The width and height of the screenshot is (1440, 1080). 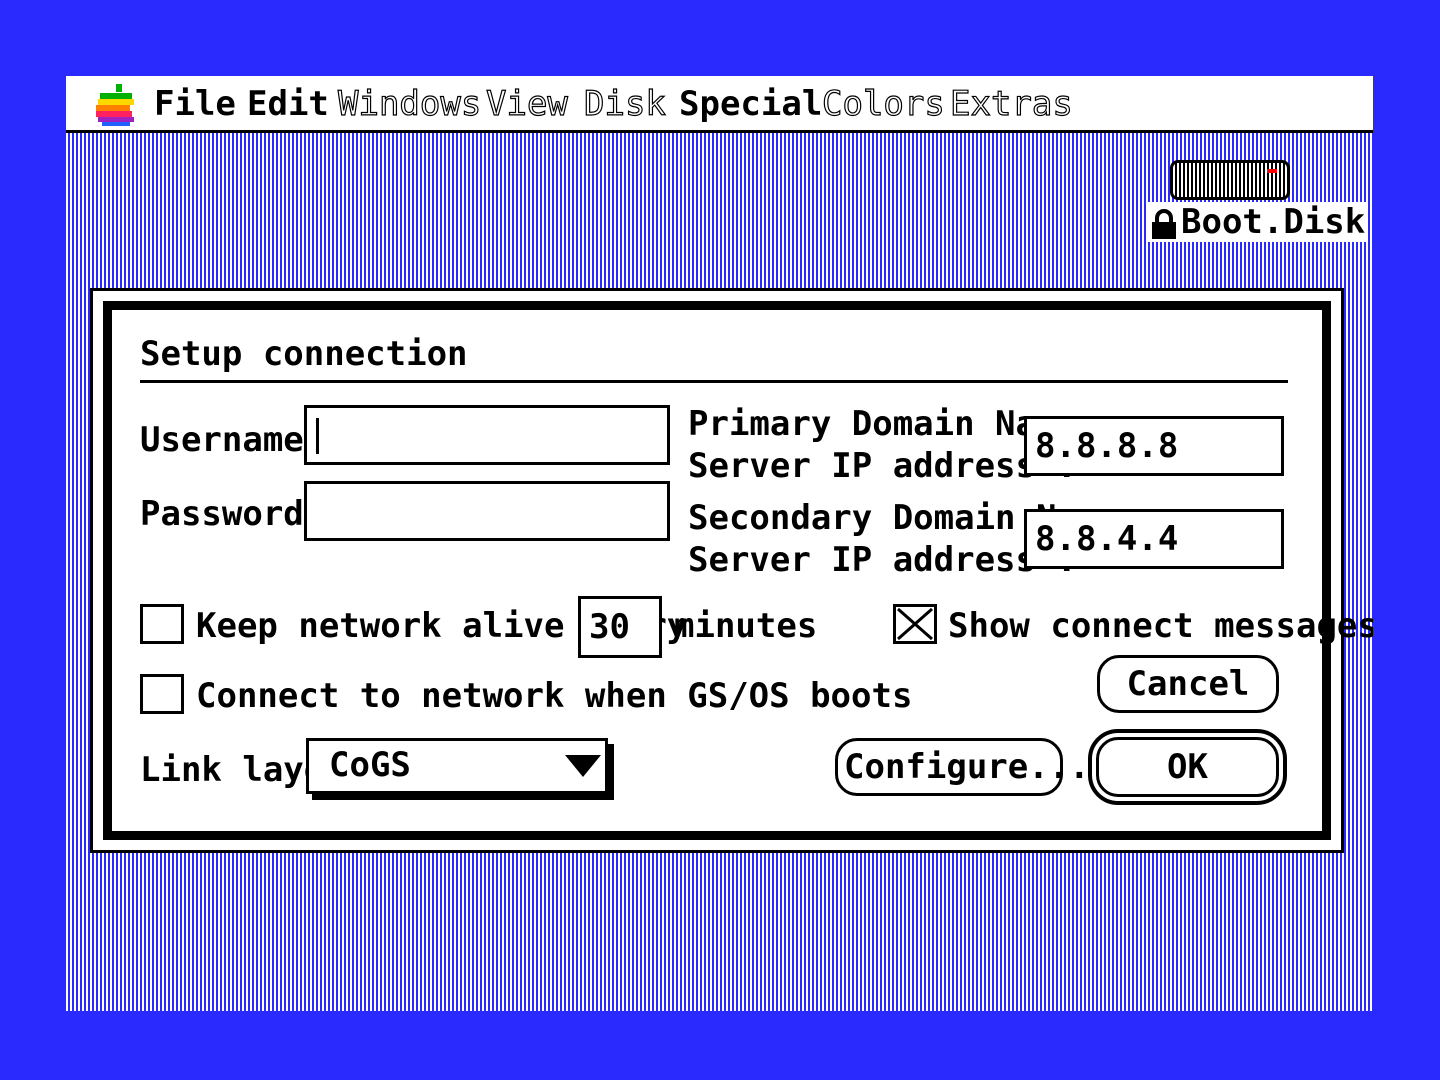 I want to click on menu-view: View, so click(x=526, y=103).